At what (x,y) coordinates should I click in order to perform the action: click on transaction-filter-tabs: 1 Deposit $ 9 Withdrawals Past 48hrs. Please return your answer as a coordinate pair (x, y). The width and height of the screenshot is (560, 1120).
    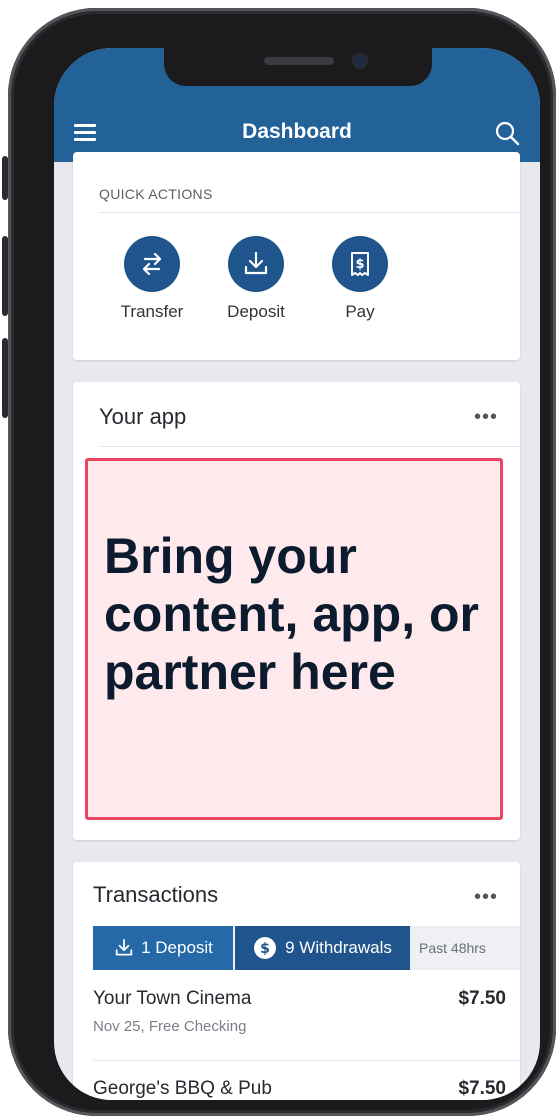
    Looking at the image, I should click on (306, 948).